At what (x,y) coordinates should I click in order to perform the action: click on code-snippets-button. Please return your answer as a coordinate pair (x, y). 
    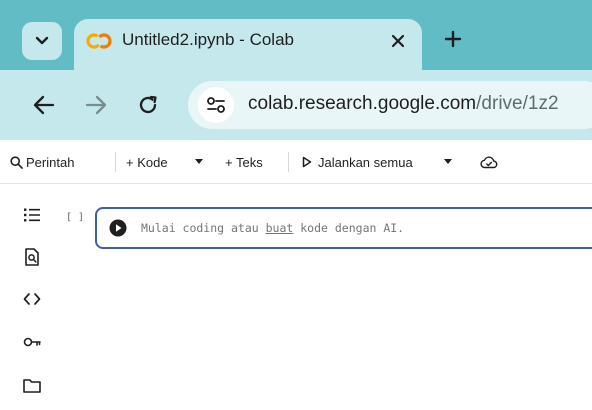
    Looking at the image, I should click on (32, 299).